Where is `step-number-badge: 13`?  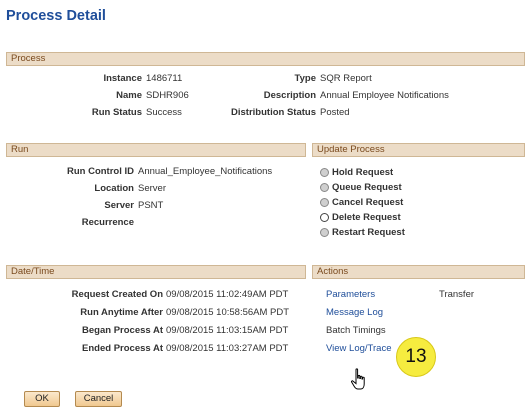 step-number-badge: 13 is located at coordinates (416, 357).